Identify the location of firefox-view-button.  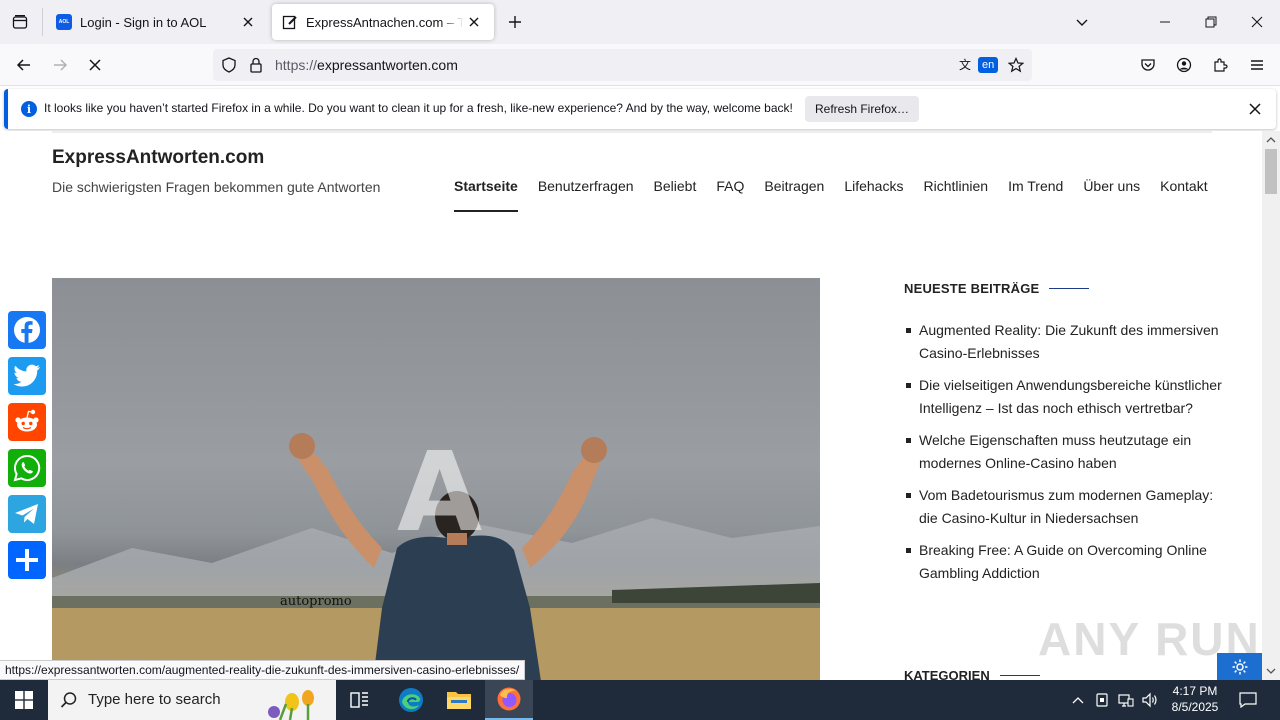
(20, 22).